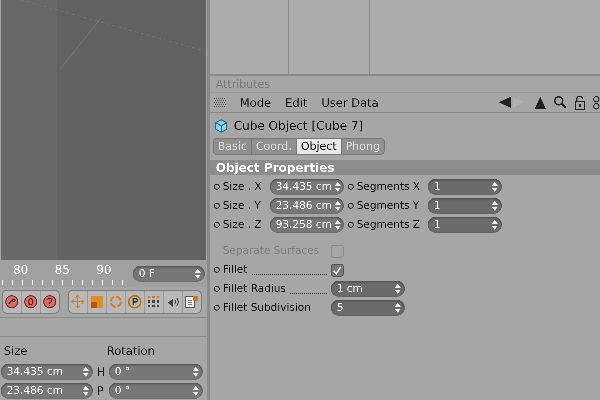  I want to click on field-label: Segments Y, so click(388, 206).